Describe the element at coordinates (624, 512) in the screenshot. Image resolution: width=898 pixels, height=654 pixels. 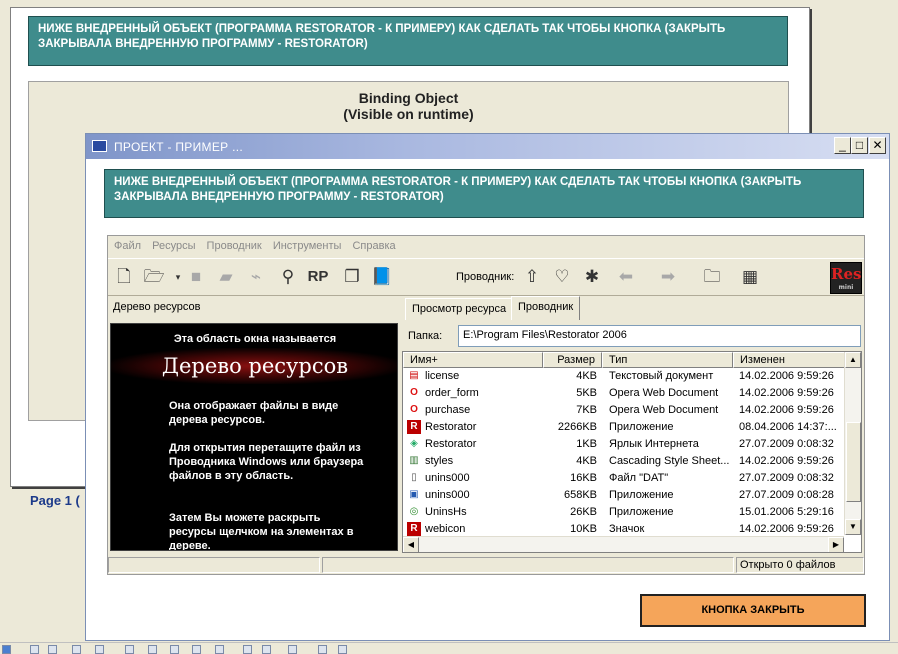
I see `file-row: ◎ UninsHs 26KB Приложение 15.01.2006 5:29:16` at that location.